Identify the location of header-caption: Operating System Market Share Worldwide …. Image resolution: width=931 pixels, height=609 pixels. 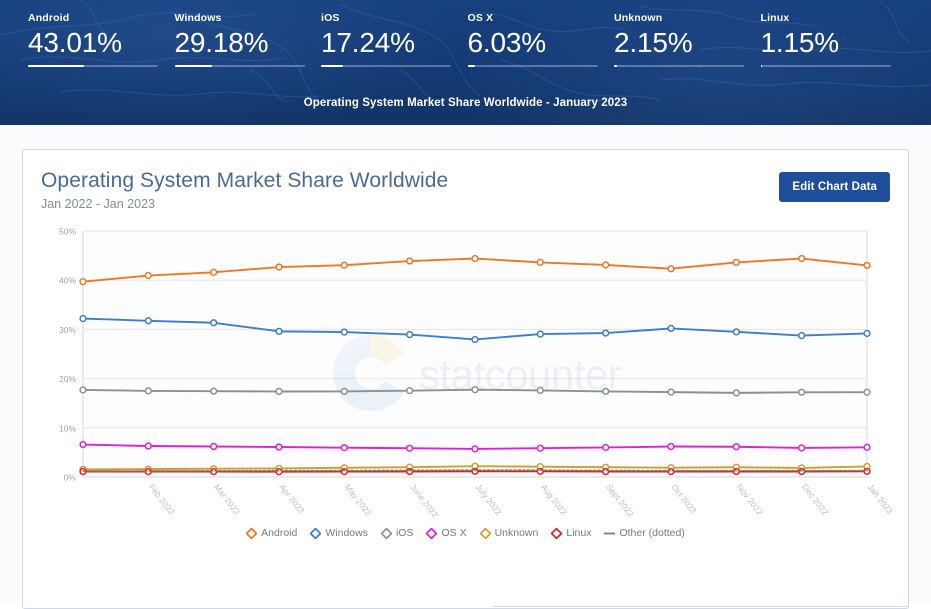
(465, 103).